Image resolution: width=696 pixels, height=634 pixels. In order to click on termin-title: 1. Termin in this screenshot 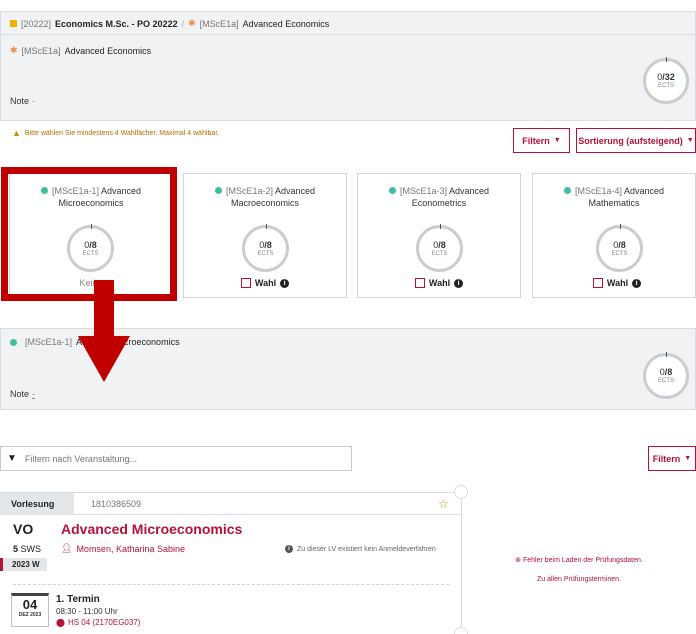, I will do `click(78, 599)`.